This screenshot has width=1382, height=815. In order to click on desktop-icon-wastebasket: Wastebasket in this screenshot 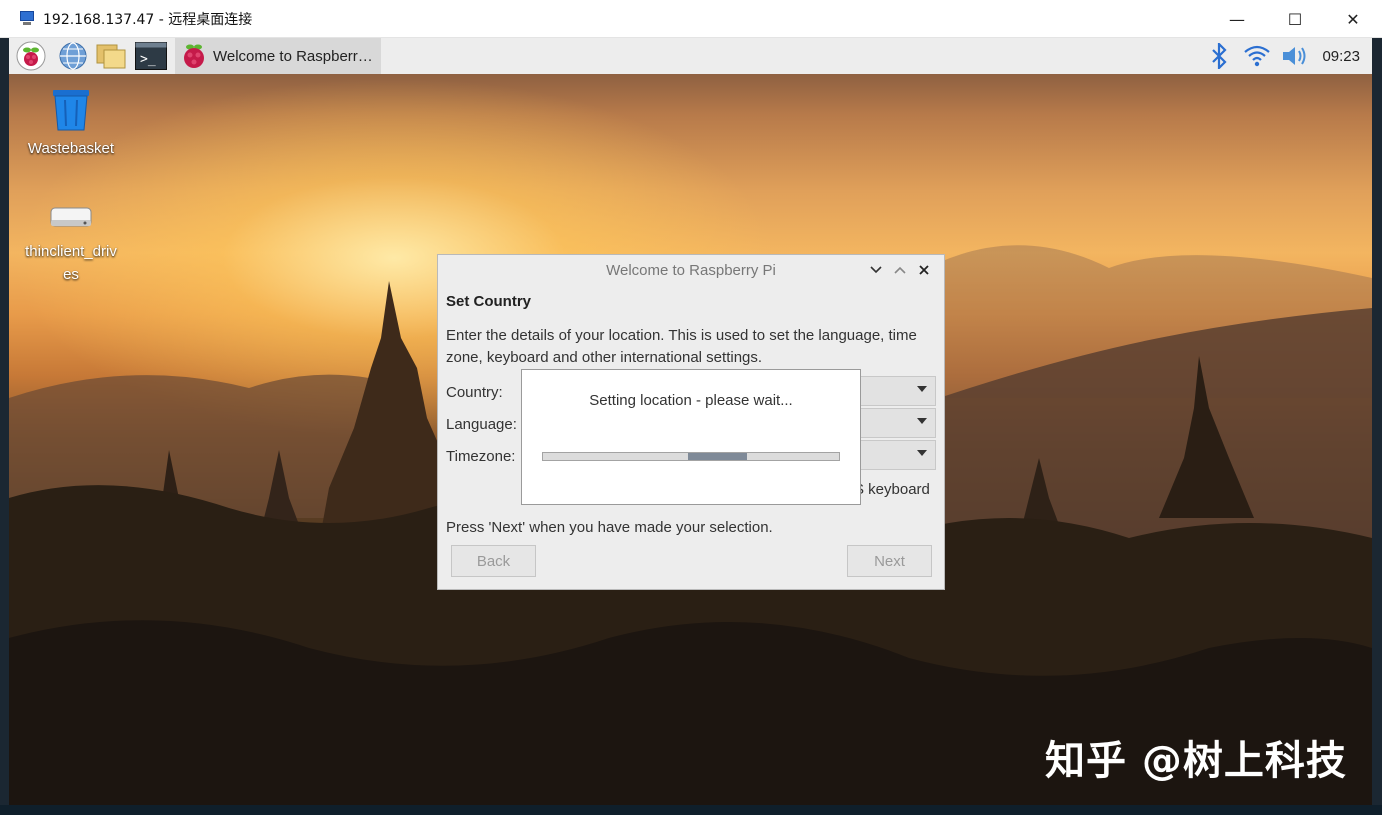, I will do `click(71, 122)`.